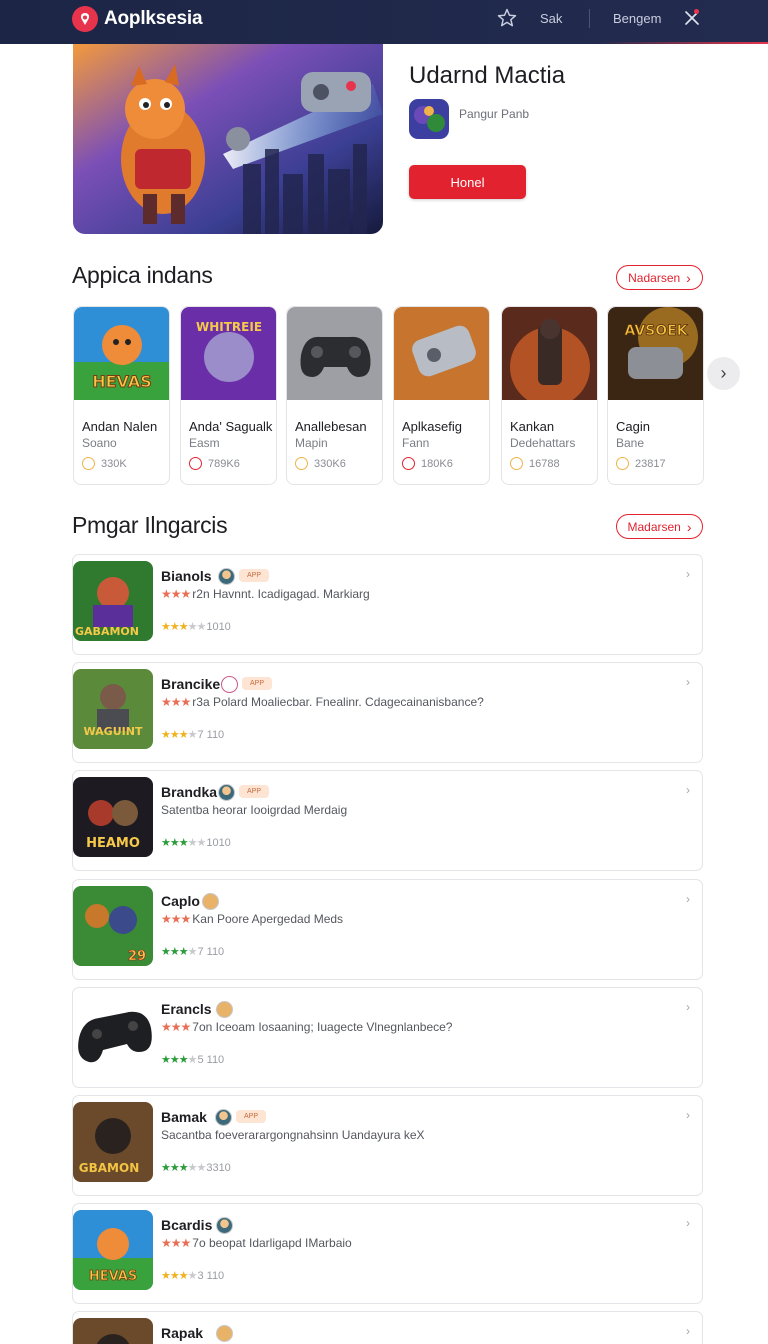 The image size is (768, 1344). I want to click on app-card: HEVAS Andan Nalen Soano 330K, so click(121, 395).